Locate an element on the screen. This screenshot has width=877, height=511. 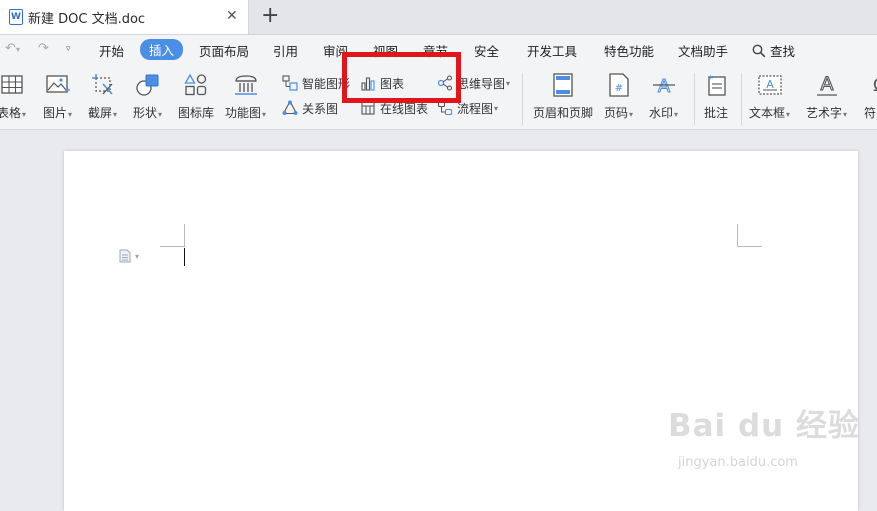
paragraph-icon is located at coordinates (125, 256).